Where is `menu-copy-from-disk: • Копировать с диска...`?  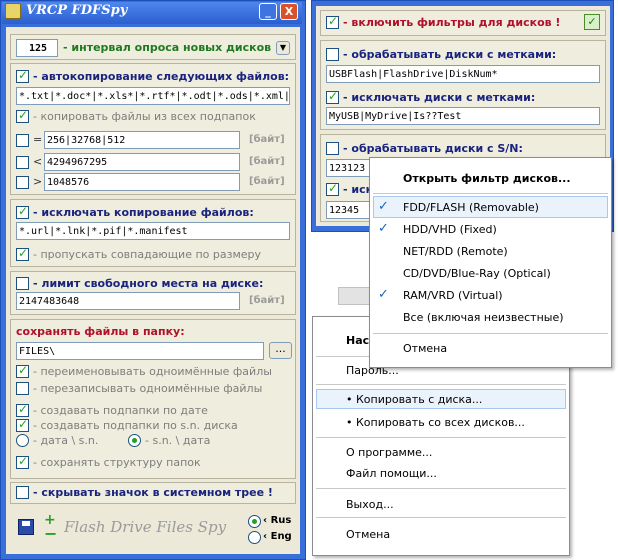 menu-copy-from-disk: • Копировать с диска... is located at coordinates (414, 399).